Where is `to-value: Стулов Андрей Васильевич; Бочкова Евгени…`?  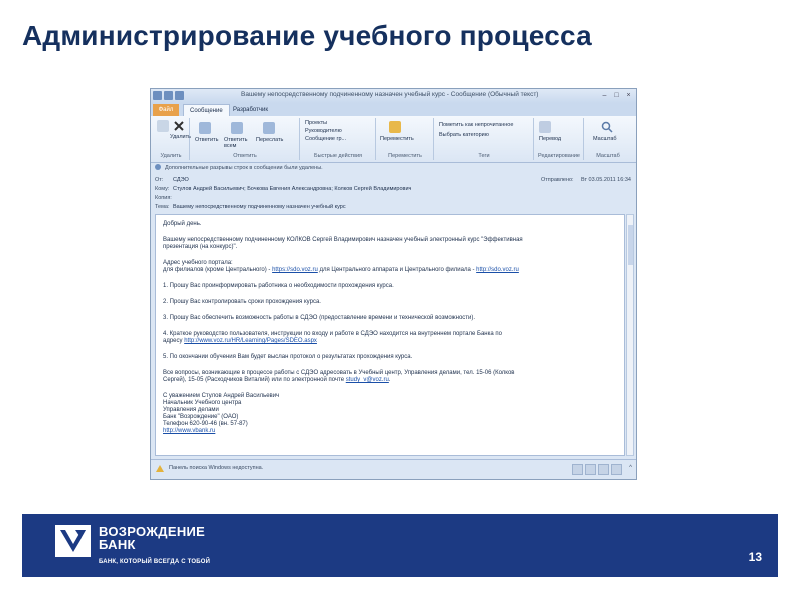 to-value: Стулов Андрей Васильевич; Бочкова Евгени… is located at coordinates (292, 189).